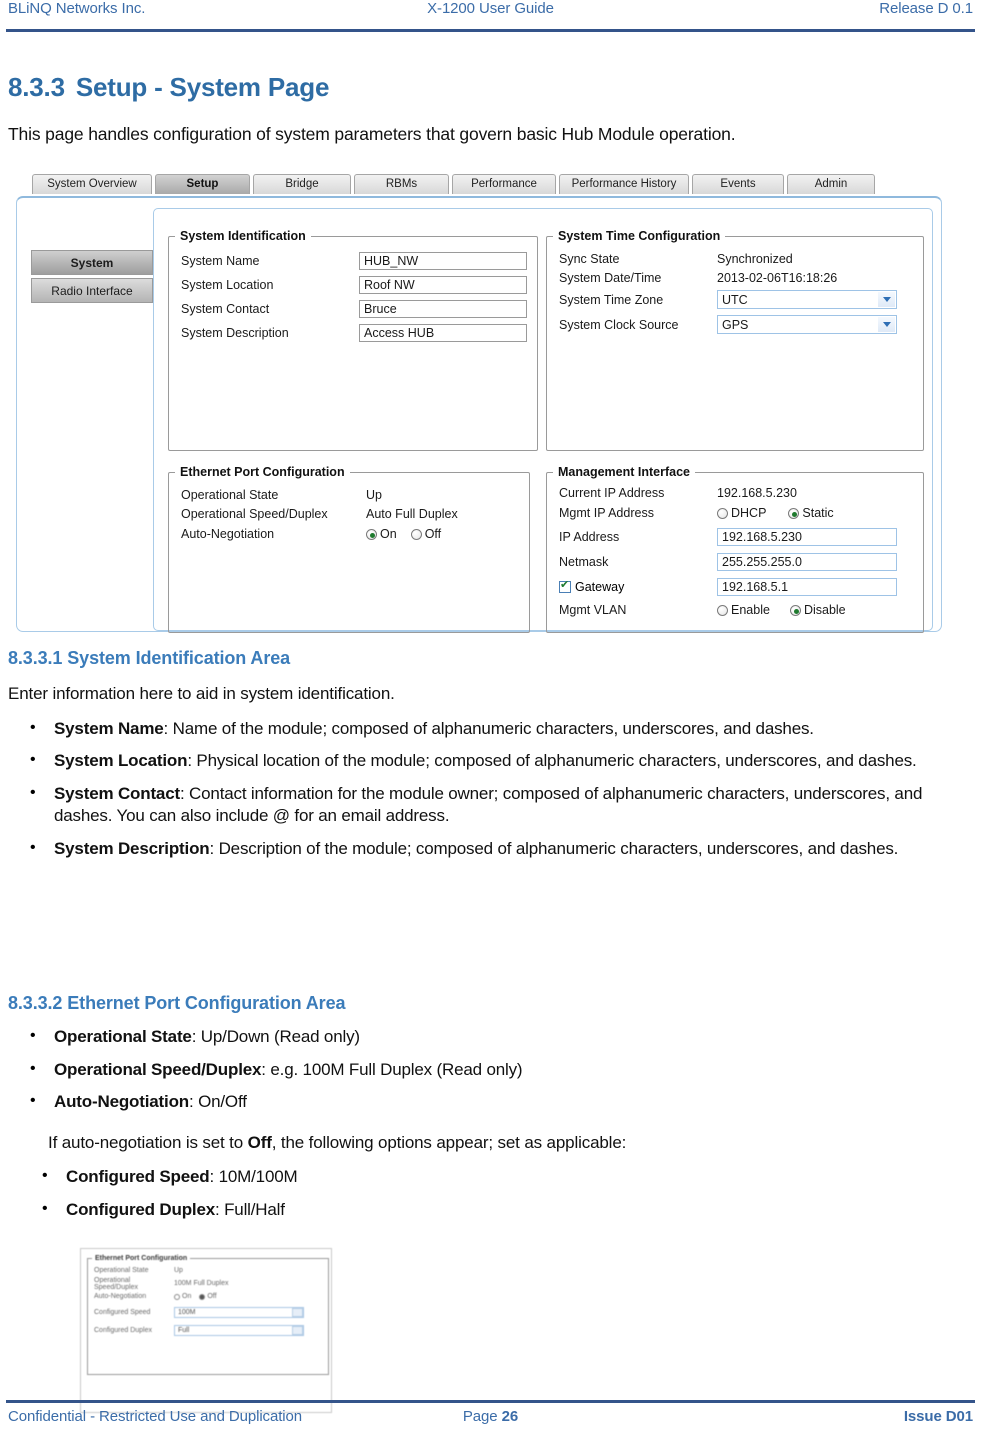 Image resolution: width=981 pixels, height=1443 pixels. What do you see at coordinates (208, 1270) in the screenshot?
I see `operational-state-row-2: Operational State Up` at bounding box center [208, 1270].